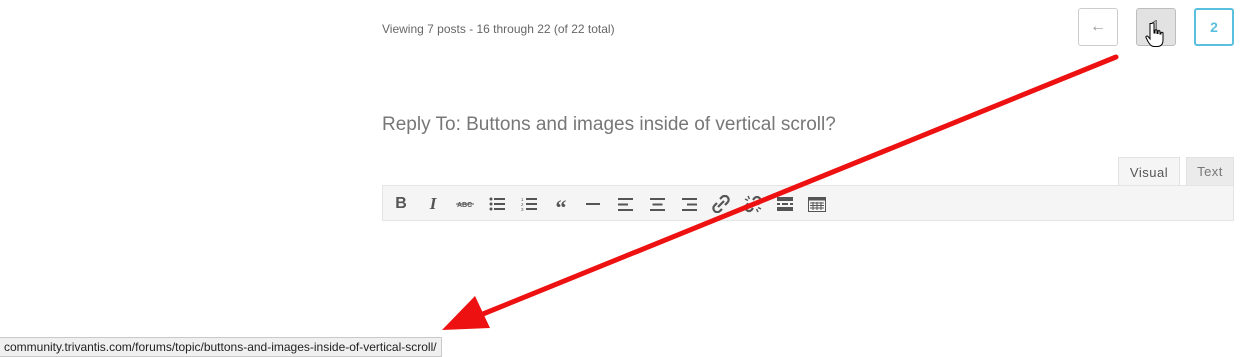 Image resolution: width=1258 pixels, height=357 pixels. I want to click on strikethrough-icon: ABC, so click(465, 204).